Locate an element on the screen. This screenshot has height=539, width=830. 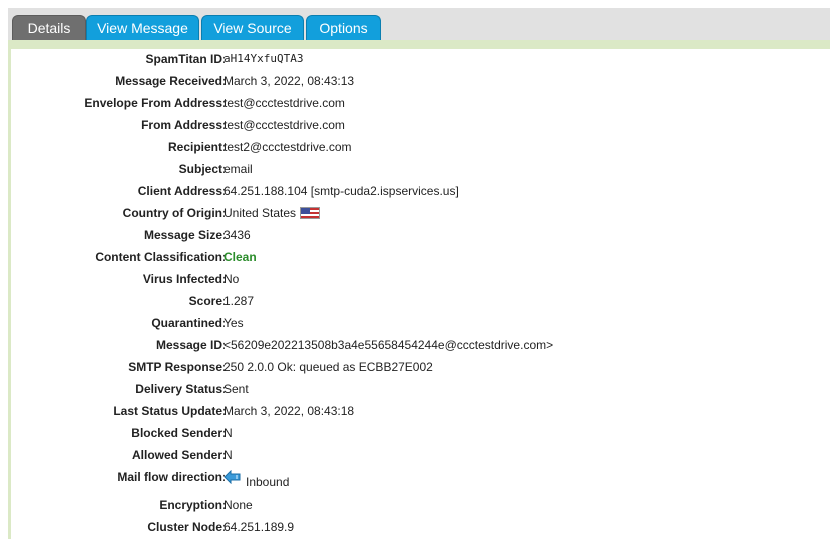
tab-view-source: View Source is located at coordinates (252, 27).